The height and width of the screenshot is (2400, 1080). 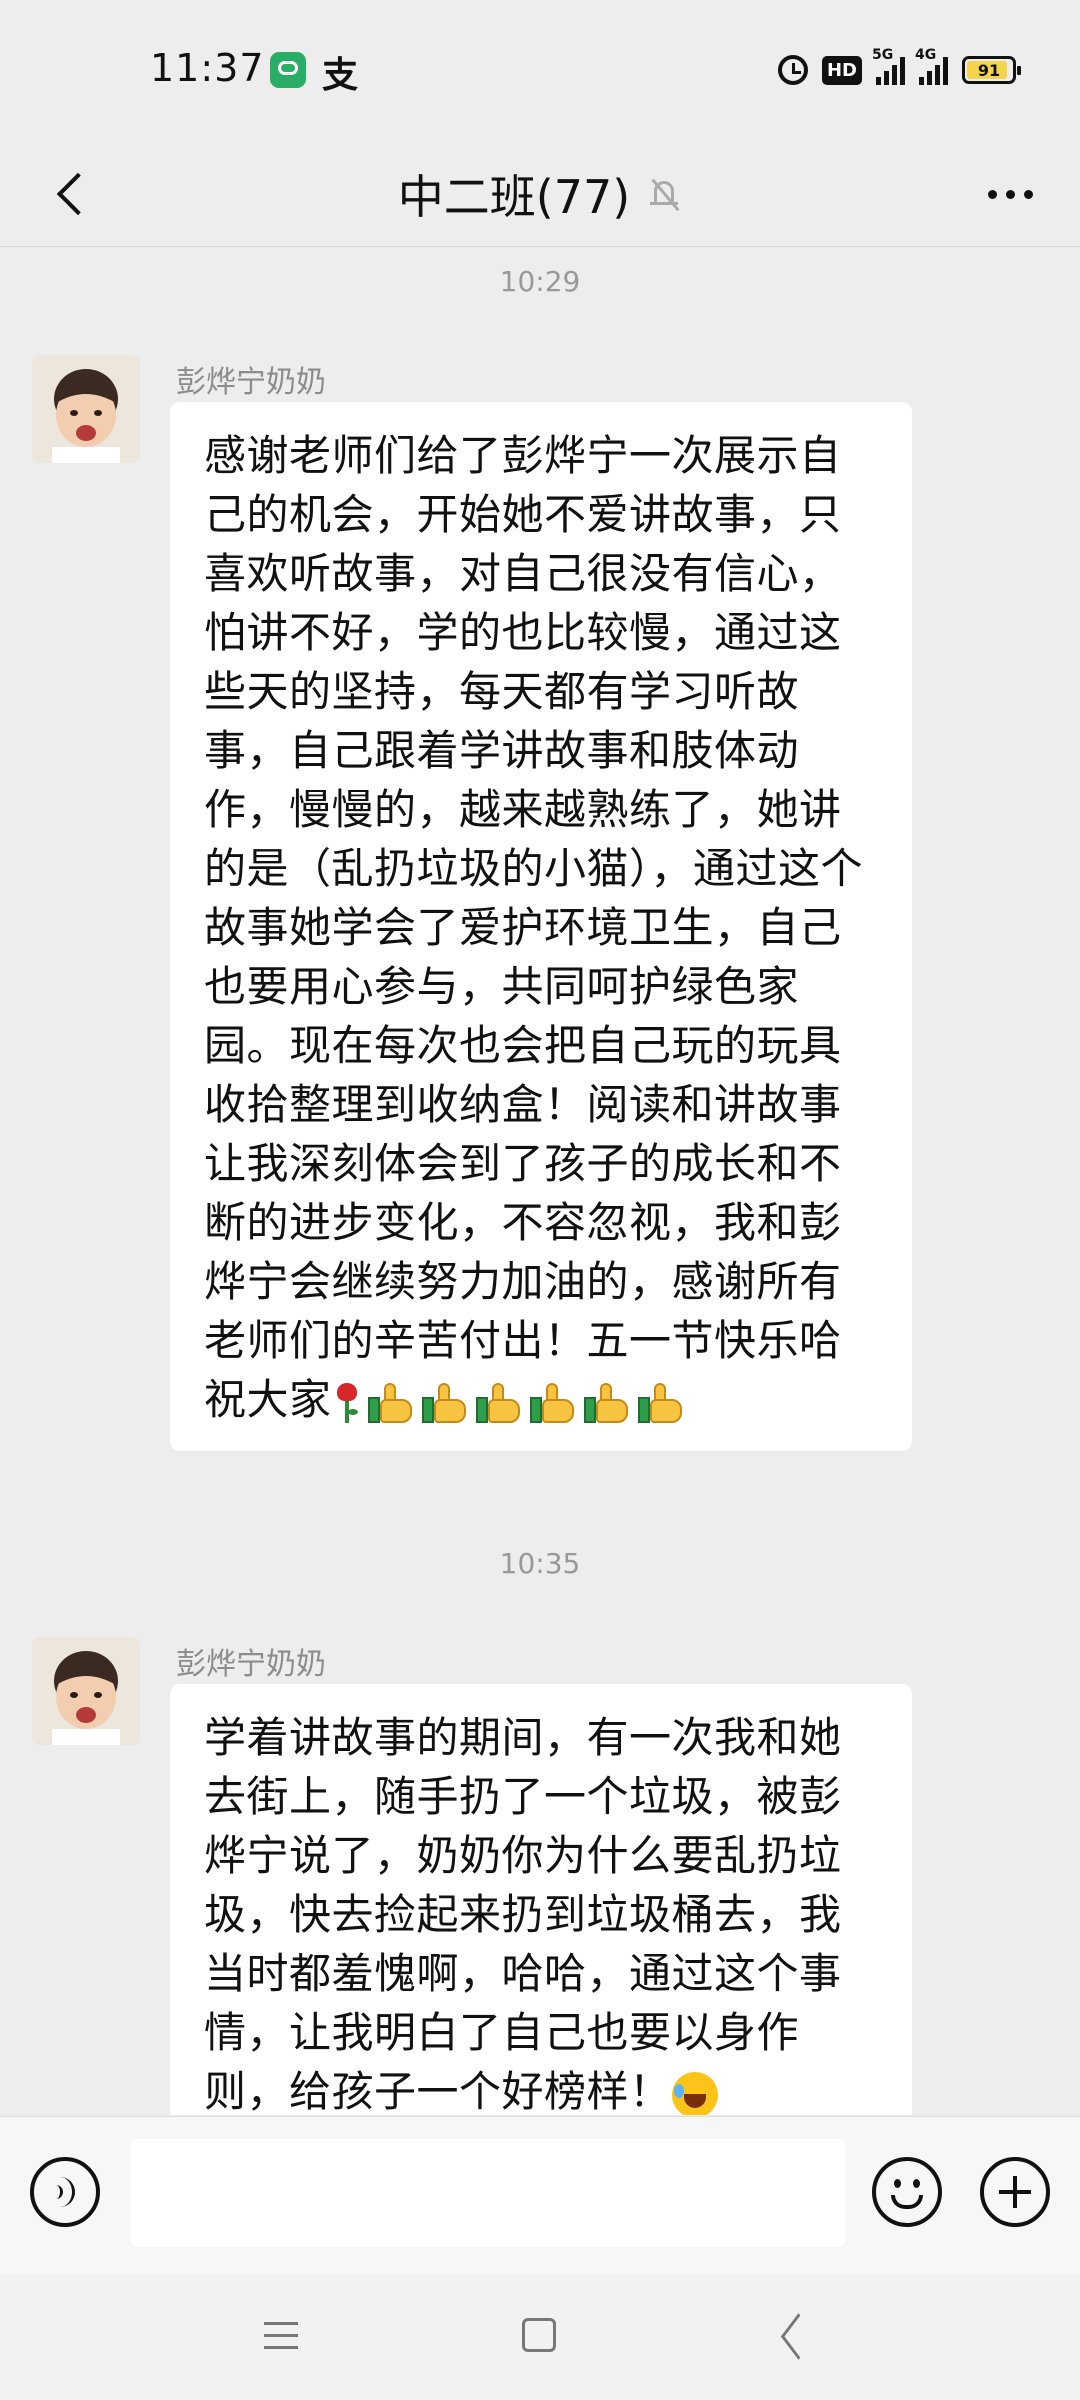 What do you see at coordinates (514, 194) in the screenshot?
I see `chat-title: 中二班(77)` at bounding box center [514, 194].